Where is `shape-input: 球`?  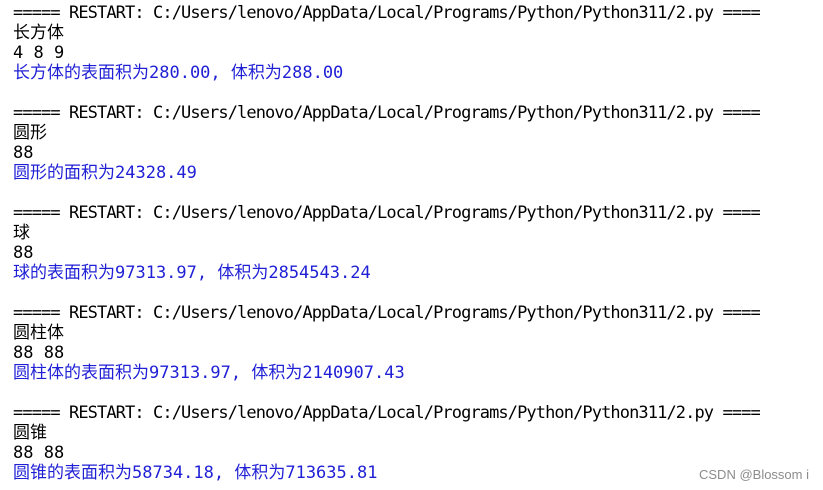 shape-input: 球 is located at coordinates (21, 233).